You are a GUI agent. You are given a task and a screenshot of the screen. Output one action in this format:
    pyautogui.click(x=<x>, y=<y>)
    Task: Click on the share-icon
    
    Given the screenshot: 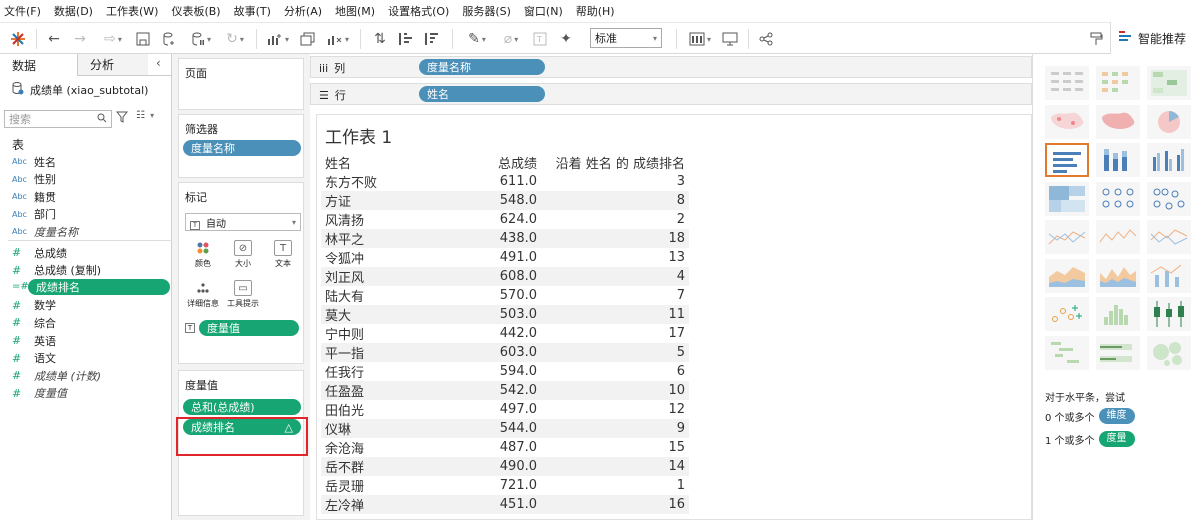 What is the action you would take?
    pyautogui.click(x=766, y=39)
    